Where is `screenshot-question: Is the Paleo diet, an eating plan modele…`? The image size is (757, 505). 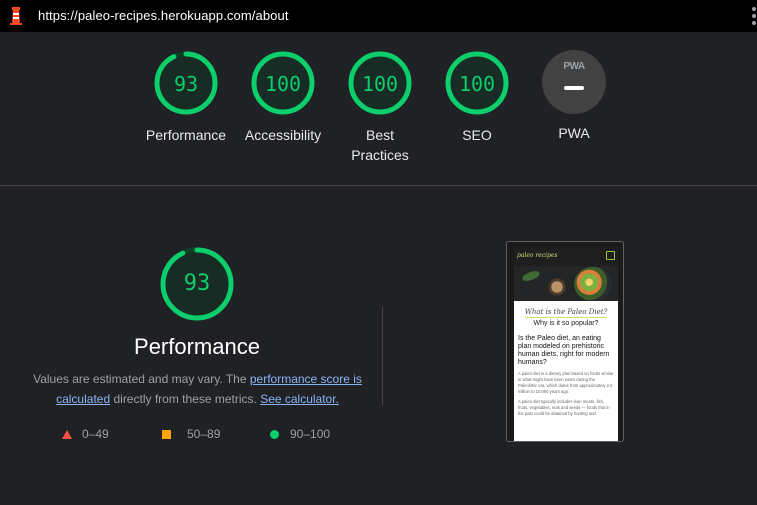
screenshot-question: Is the Paleo diet, an eating plan modele… is located at coordinates (564, 350).